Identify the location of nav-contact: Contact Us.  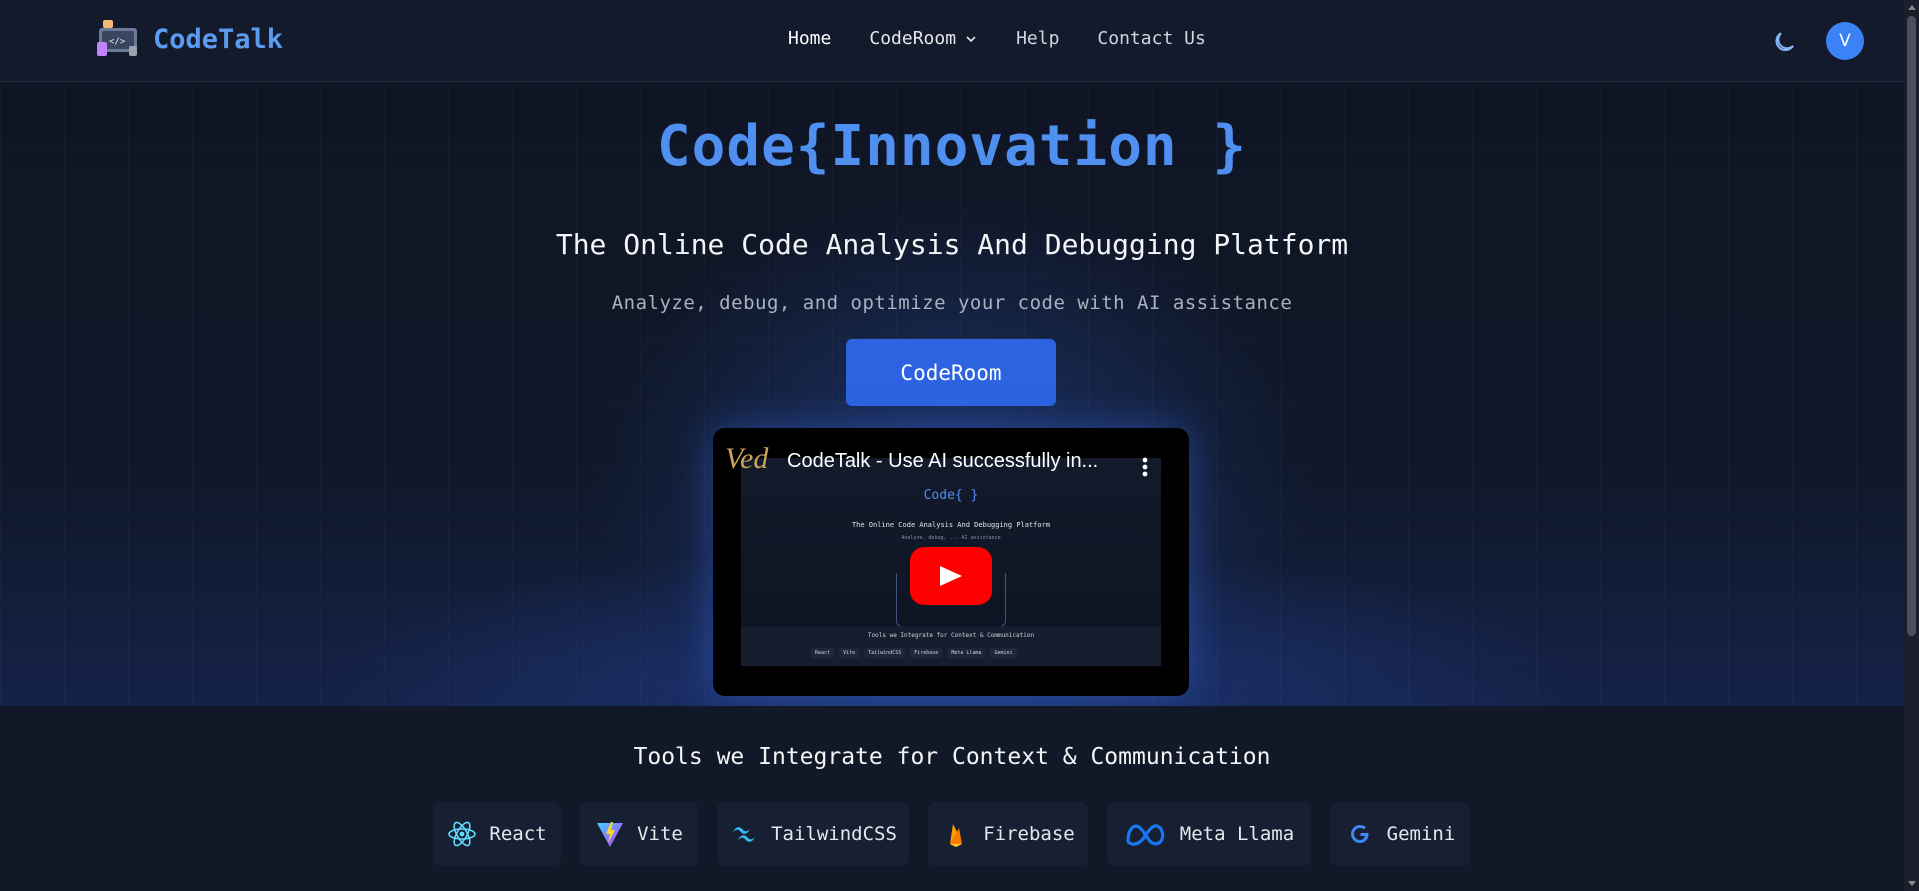
(1151, 38).